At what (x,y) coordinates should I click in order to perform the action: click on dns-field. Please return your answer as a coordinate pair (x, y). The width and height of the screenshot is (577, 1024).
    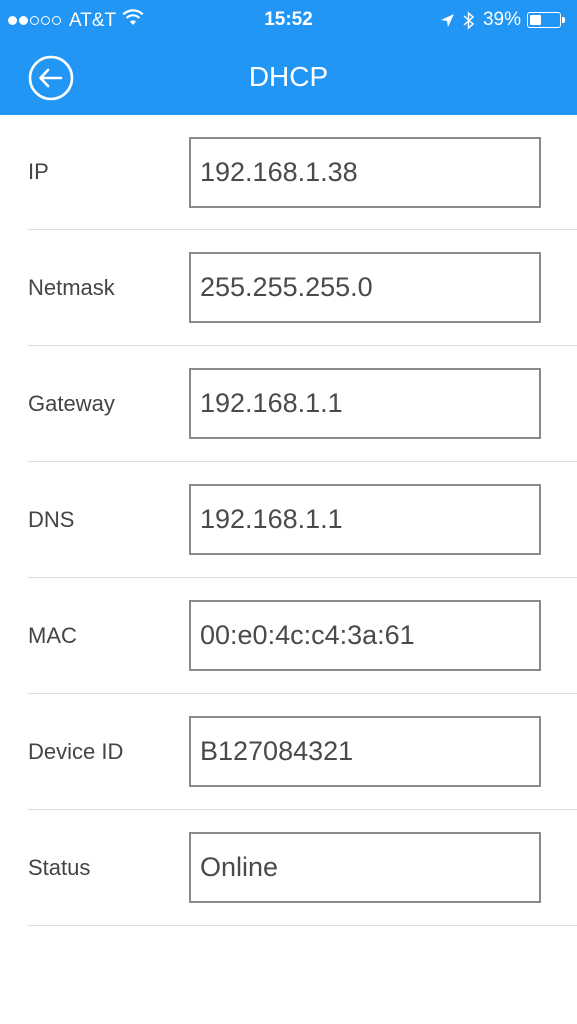
    Looking at the image, I should click on (365, 519).